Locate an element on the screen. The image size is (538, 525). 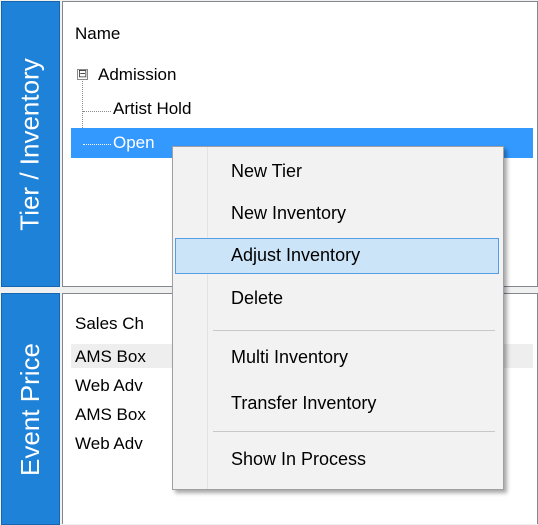
menu-item-label: Multi Inventory is located at coordinates (290, 357).